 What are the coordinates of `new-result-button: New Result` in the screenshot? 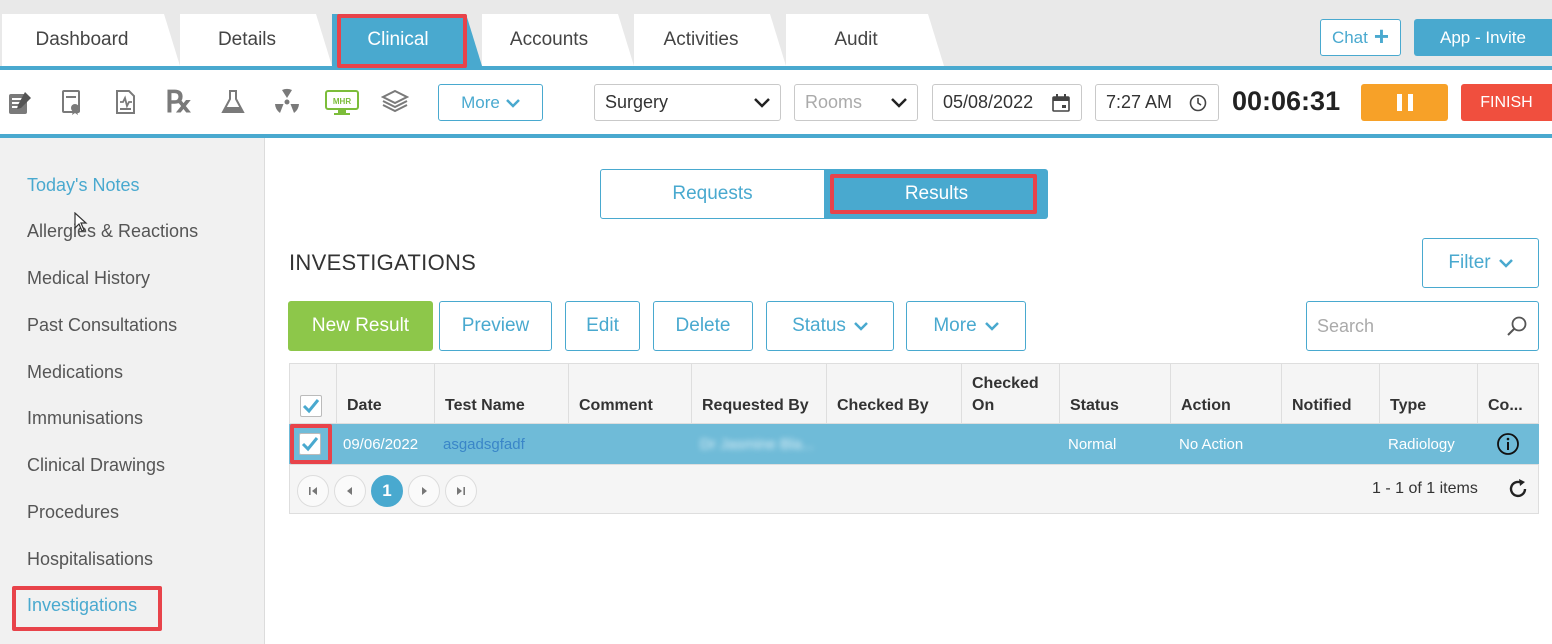 It's located at (360, 326).